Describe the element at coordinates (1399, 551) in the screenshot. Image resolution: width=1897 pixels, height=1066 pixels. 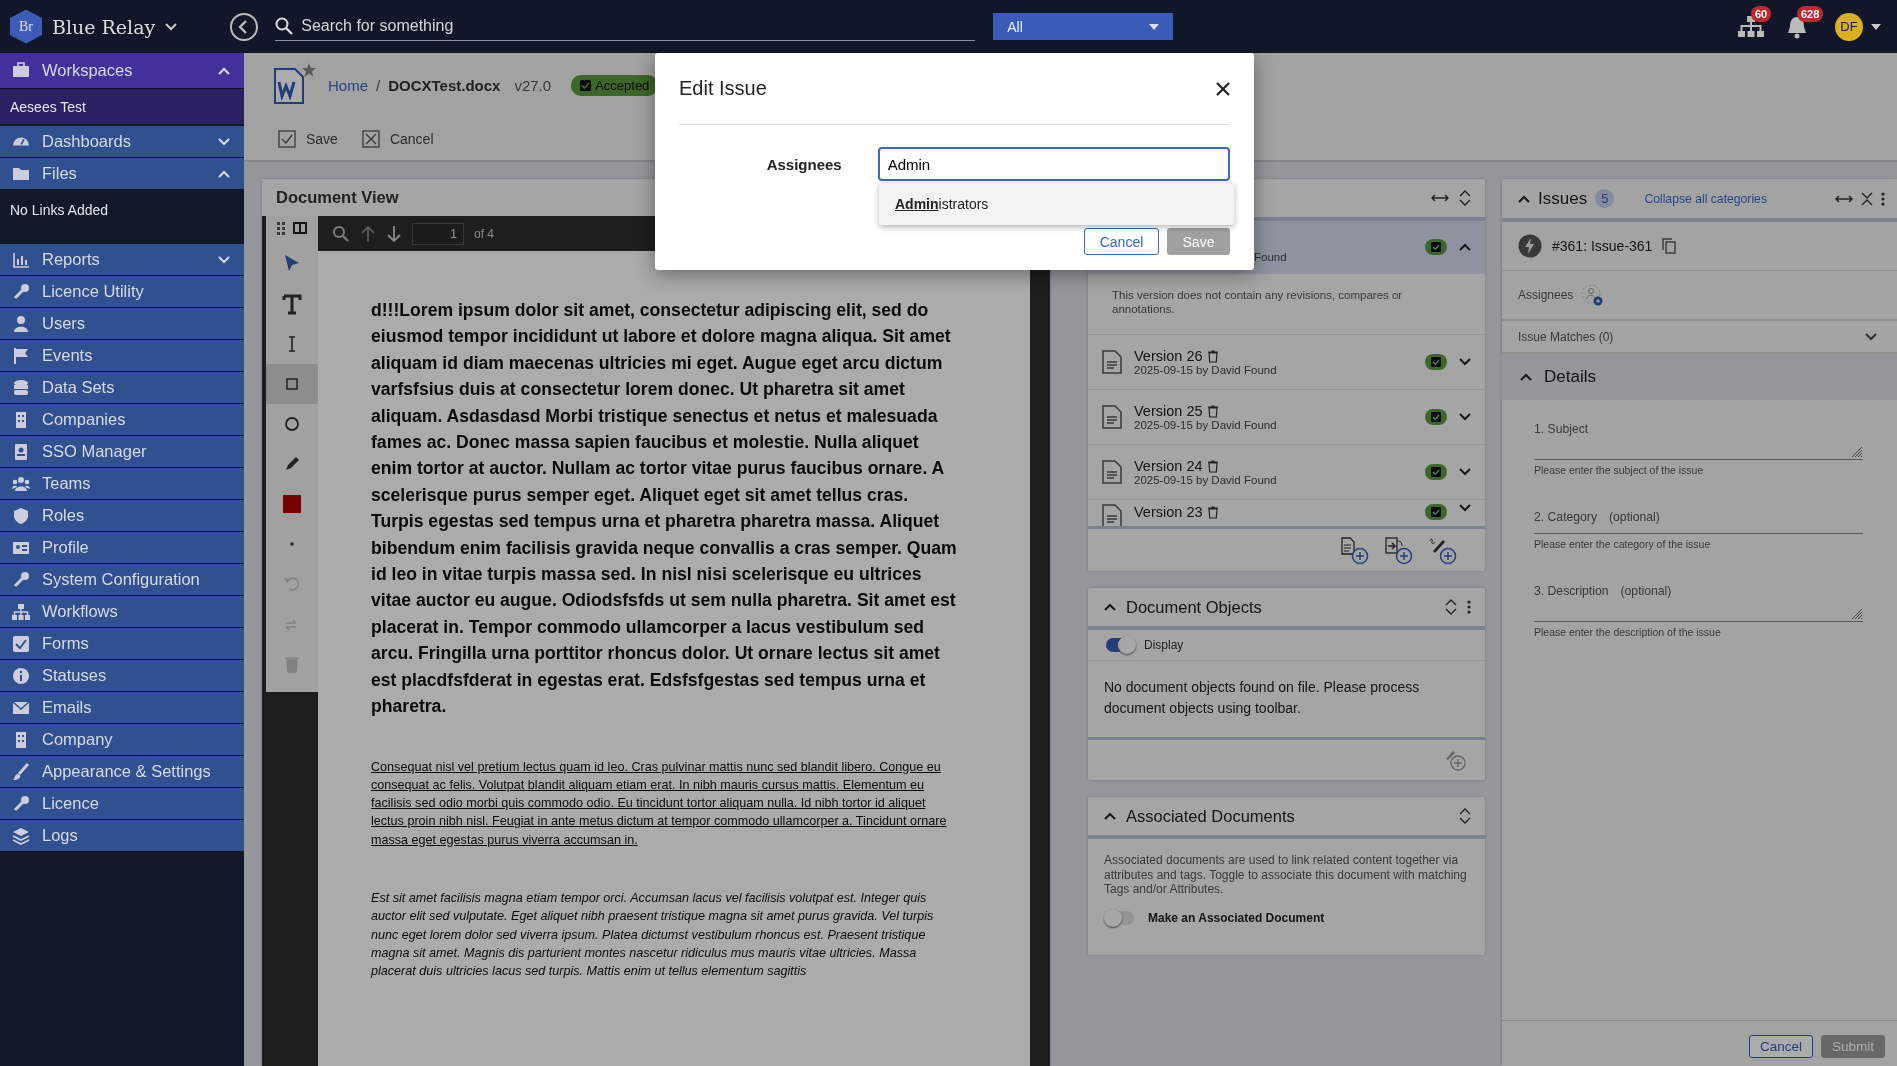
I see `import-document-icon` at that location.